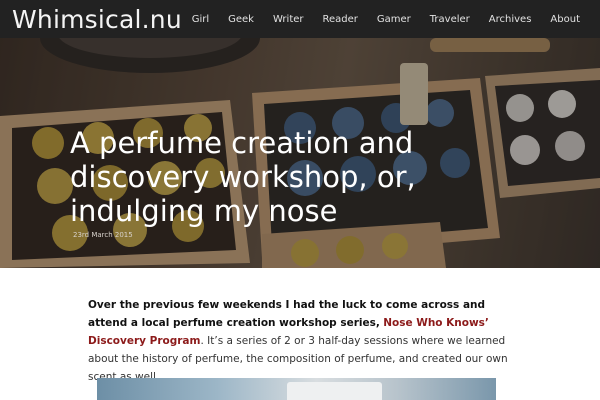  I want to click on nav-item-reader: Reader, so click(340, 19).